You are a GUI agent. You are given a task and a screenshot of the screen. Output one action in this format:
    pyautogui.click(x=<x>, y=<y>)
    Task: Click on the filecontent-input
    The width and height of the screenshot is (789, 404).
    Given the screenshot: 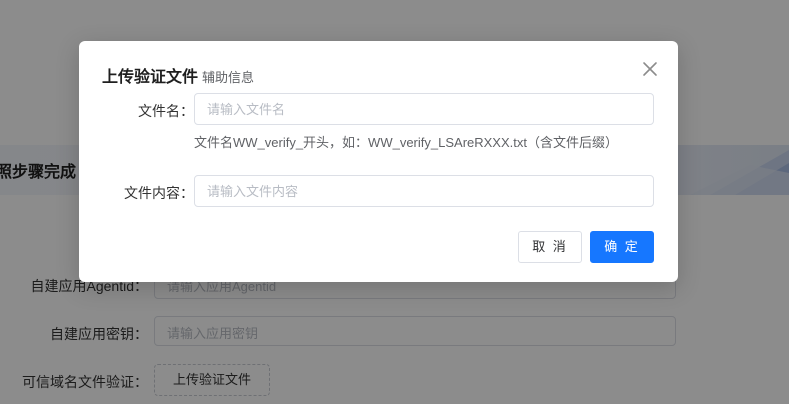 What is the action you would take?
    pyautogui.click(x=424, y=191)
    